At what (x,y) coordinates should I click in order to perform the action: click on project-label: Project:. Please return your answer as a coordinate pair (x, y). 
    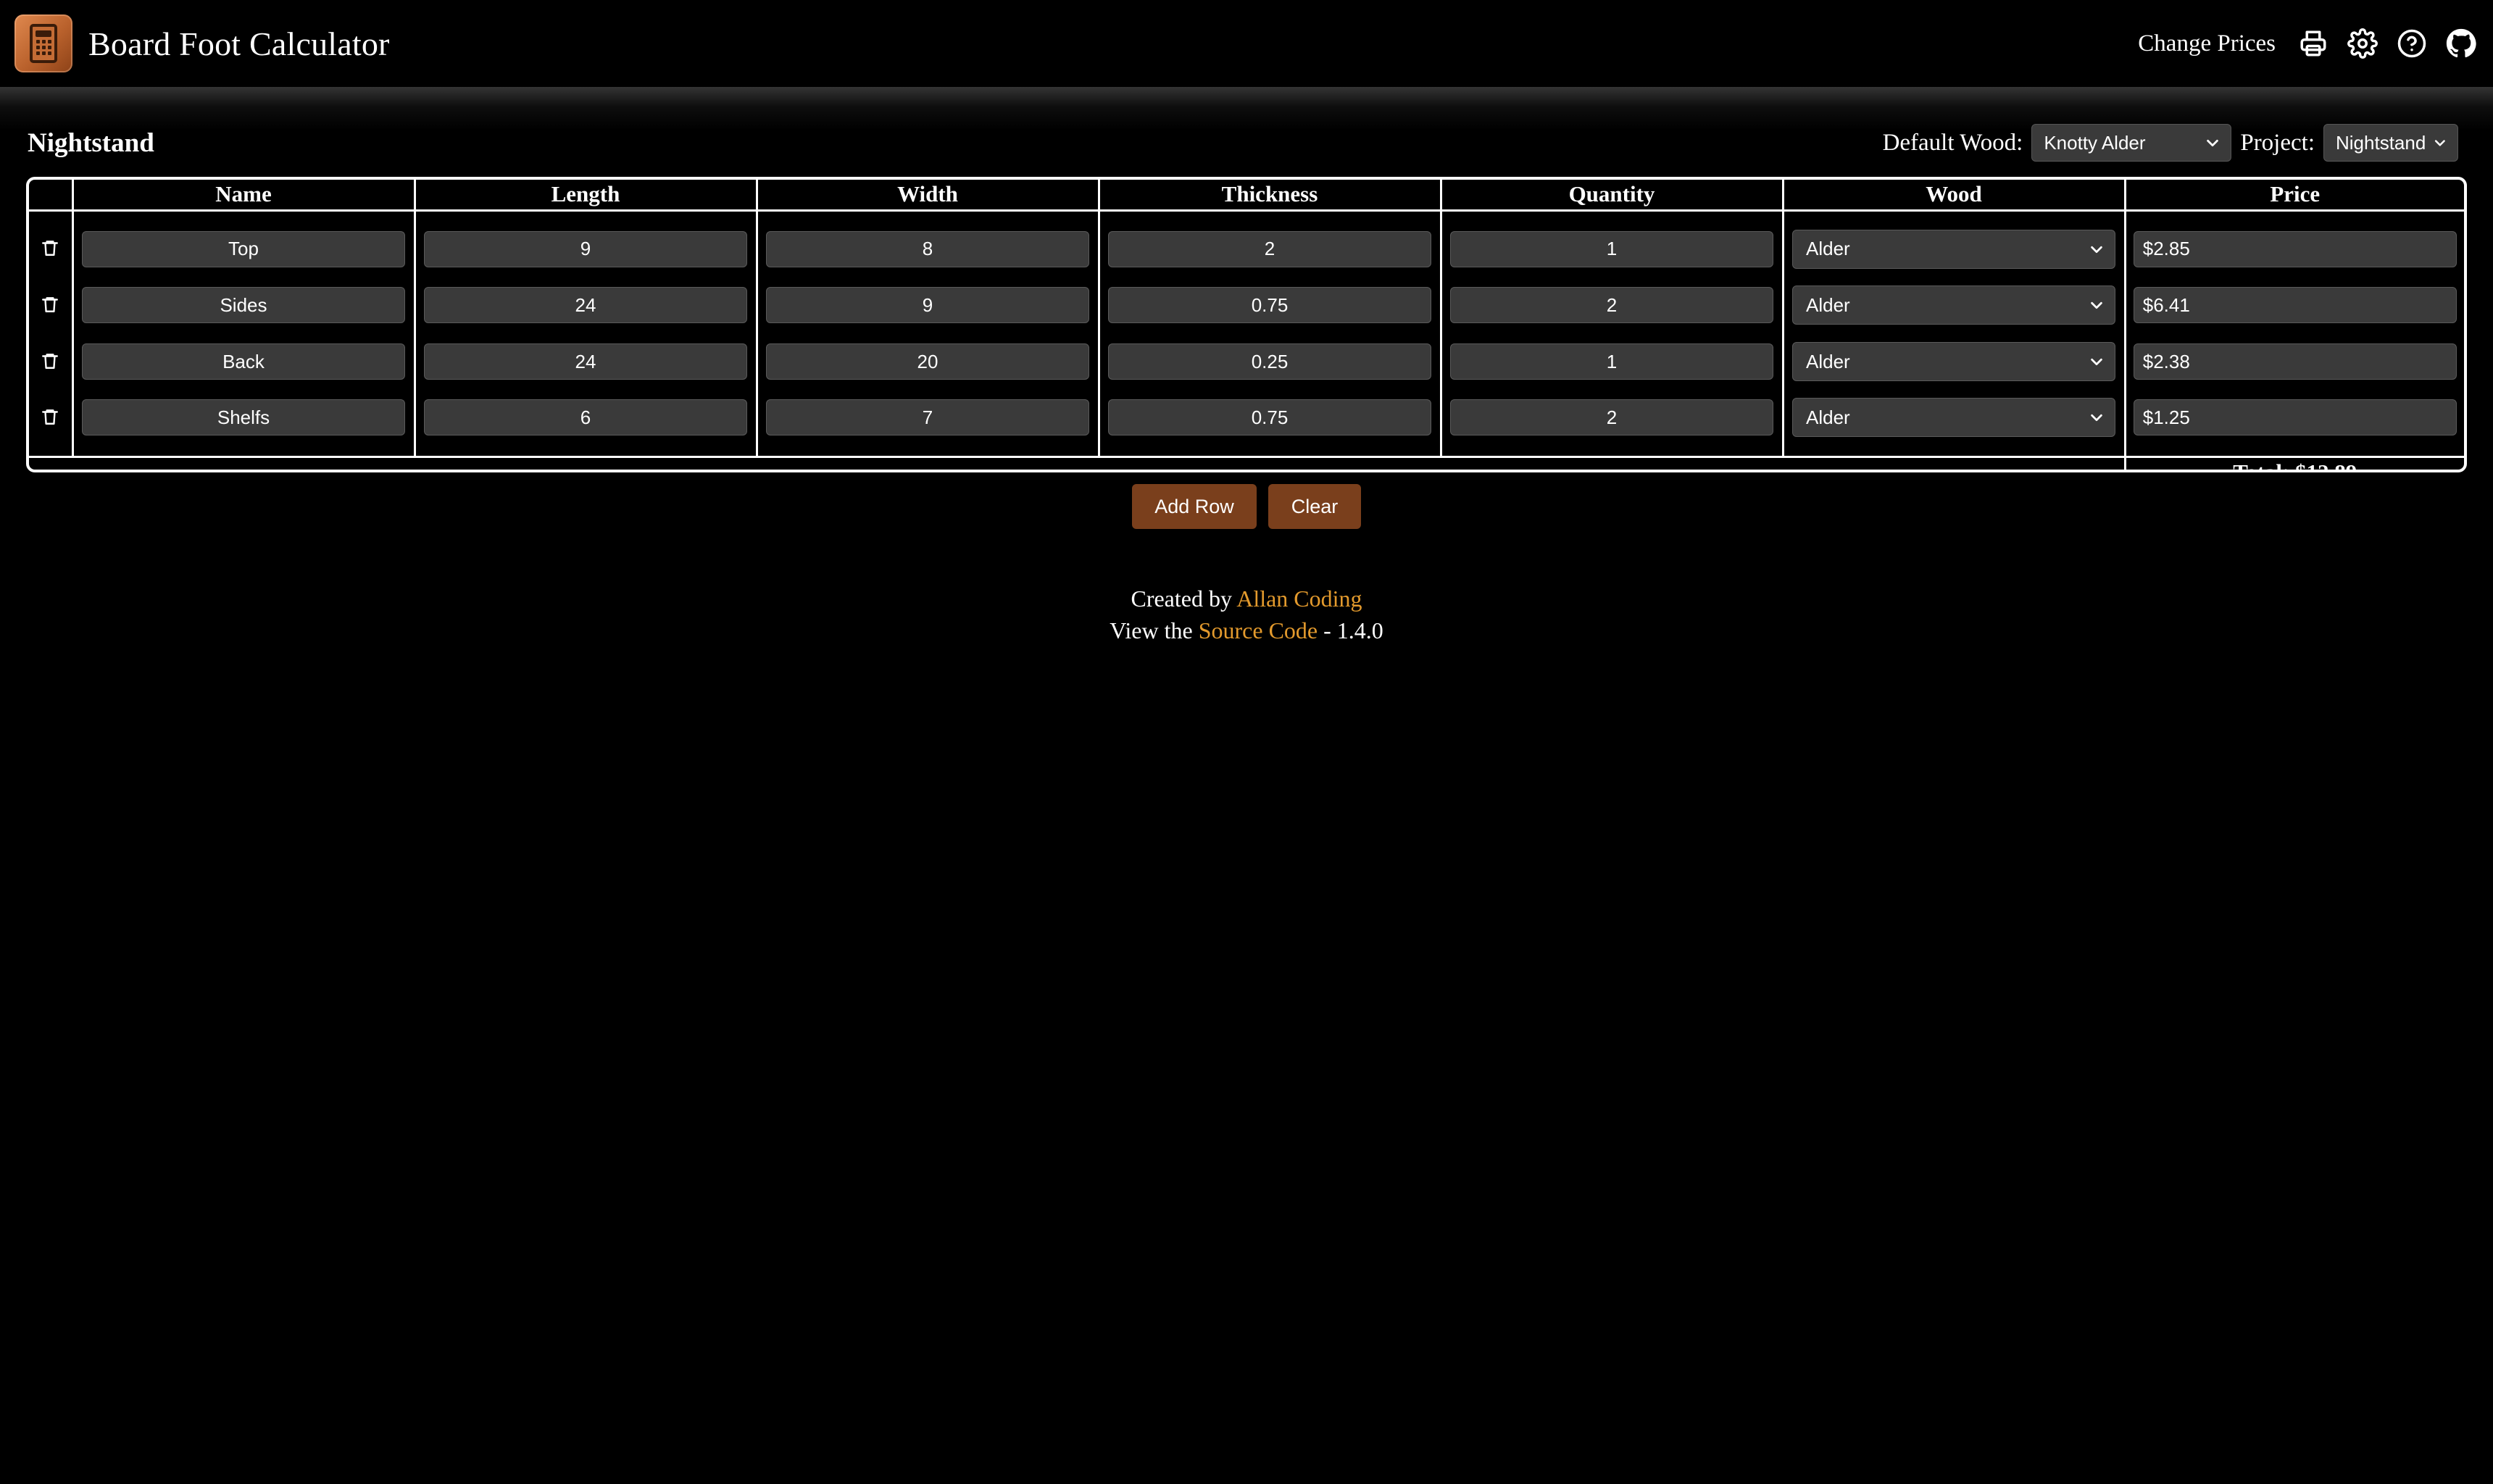
    Looking at the image, I should click on (2277, 142).